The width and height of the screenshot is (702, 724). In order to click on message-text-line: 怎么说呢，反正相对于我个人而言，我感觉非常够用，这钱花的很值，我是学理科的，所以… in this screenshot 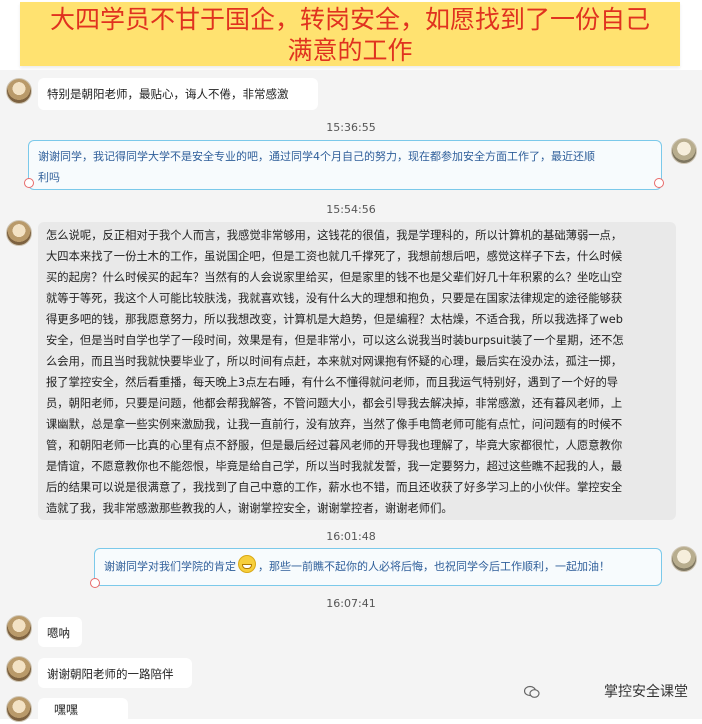, I will do `click(334, 235)`.